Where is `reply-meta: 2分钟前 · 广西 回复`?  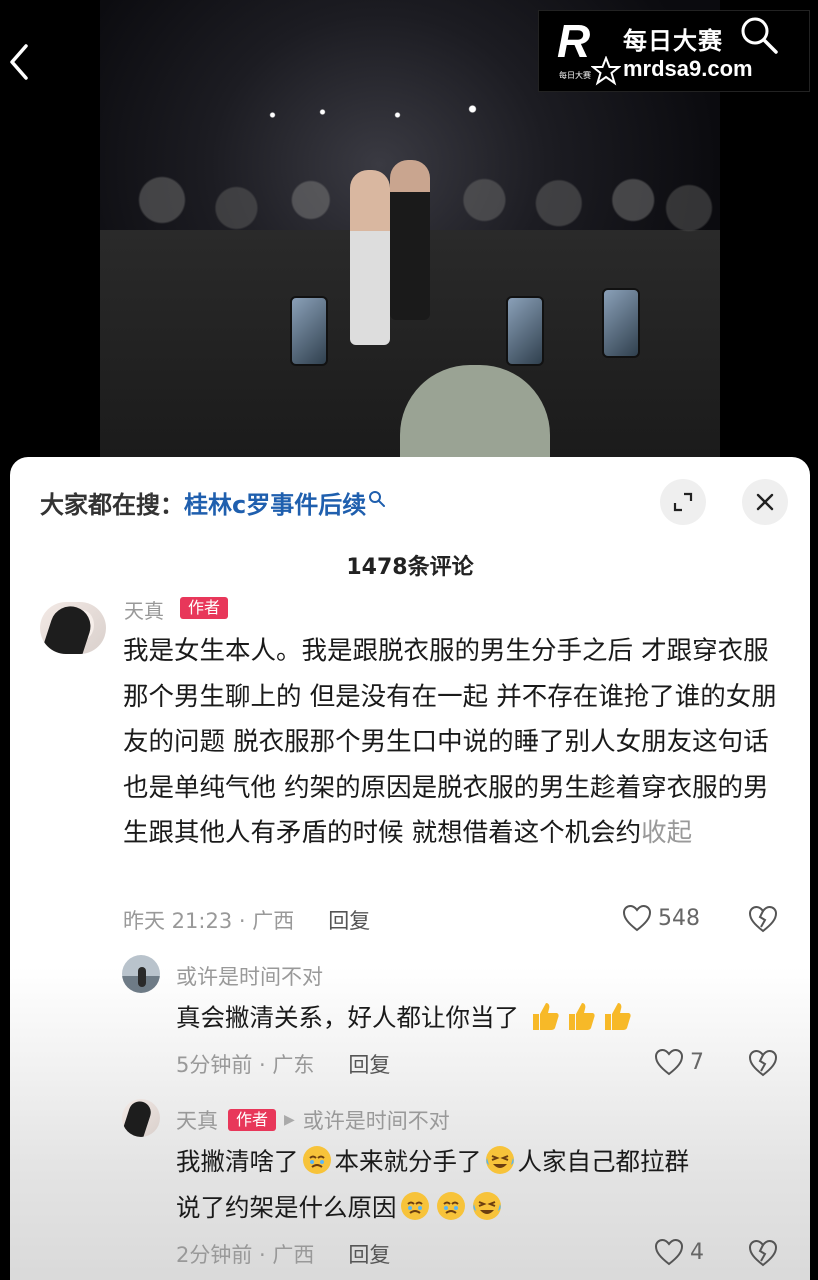 reply-meta: 2分钟前 · 广西 回复 is located at coordinates (283, 1254).